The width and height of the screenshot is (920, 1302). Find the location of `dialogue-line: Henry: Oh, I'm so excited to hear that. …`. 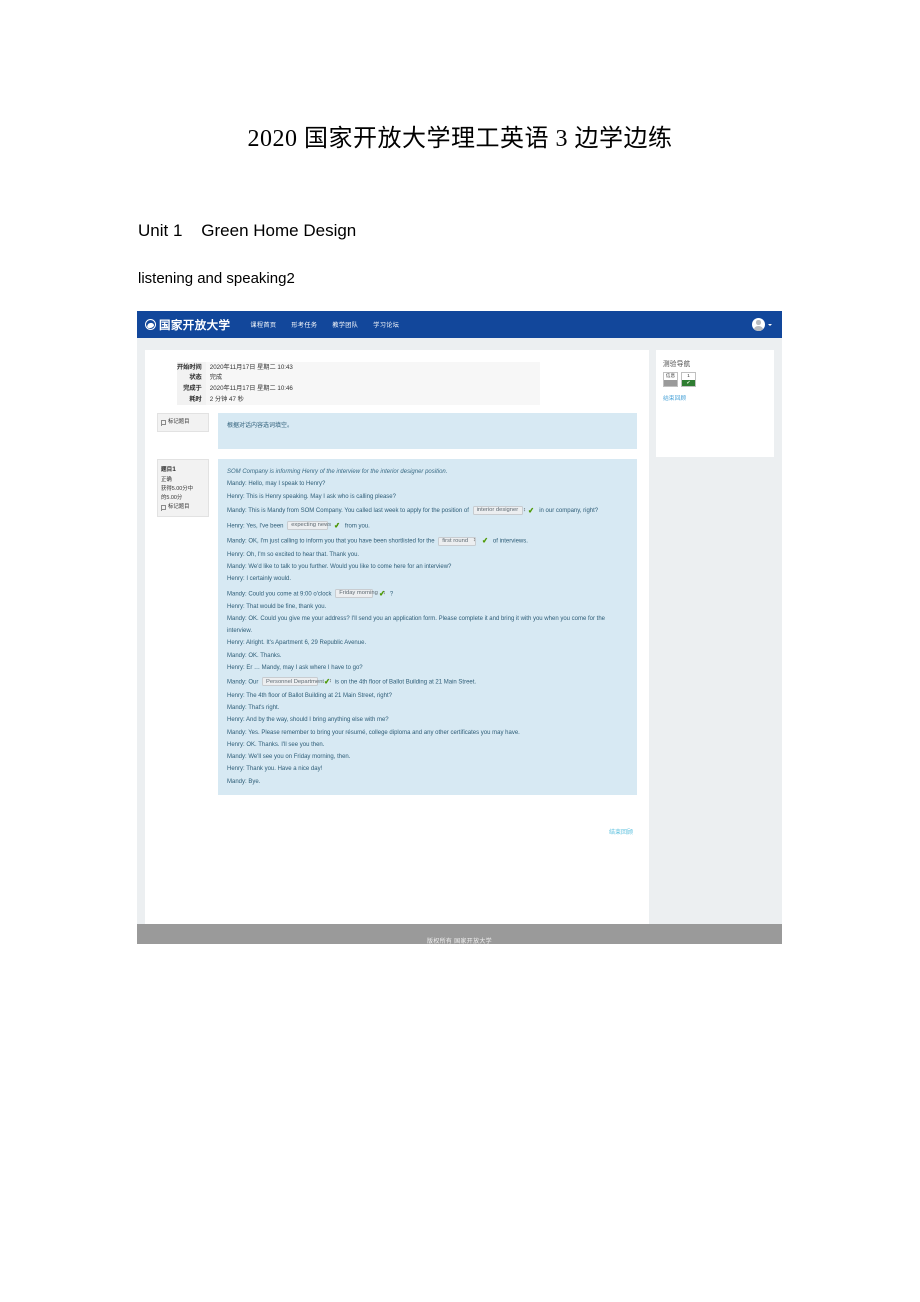

dialogue-line: Henry: Oh, I'm so excited to hear that. … is located at coordinates (293, 554).